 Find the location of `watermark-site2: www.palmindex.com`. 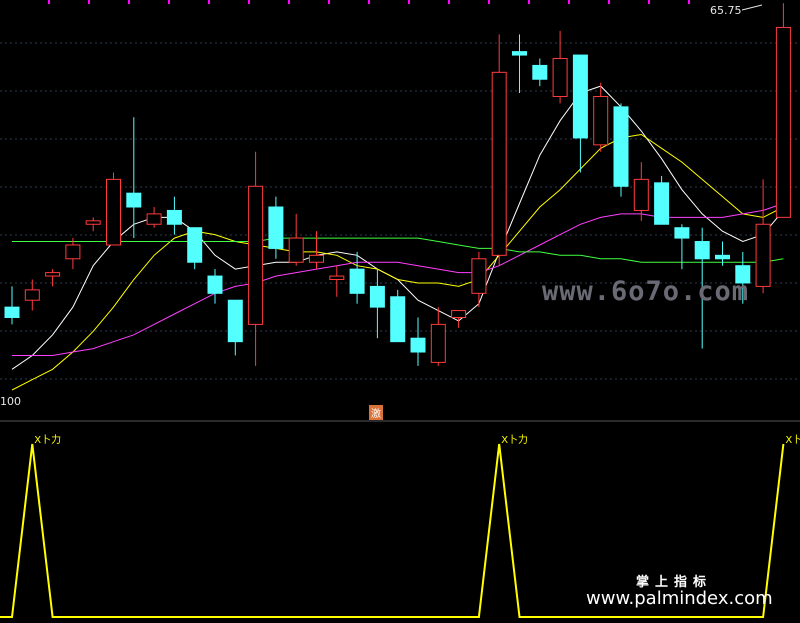

watermark-site2: www.palmindex.com is located at coordinates (679, 598).